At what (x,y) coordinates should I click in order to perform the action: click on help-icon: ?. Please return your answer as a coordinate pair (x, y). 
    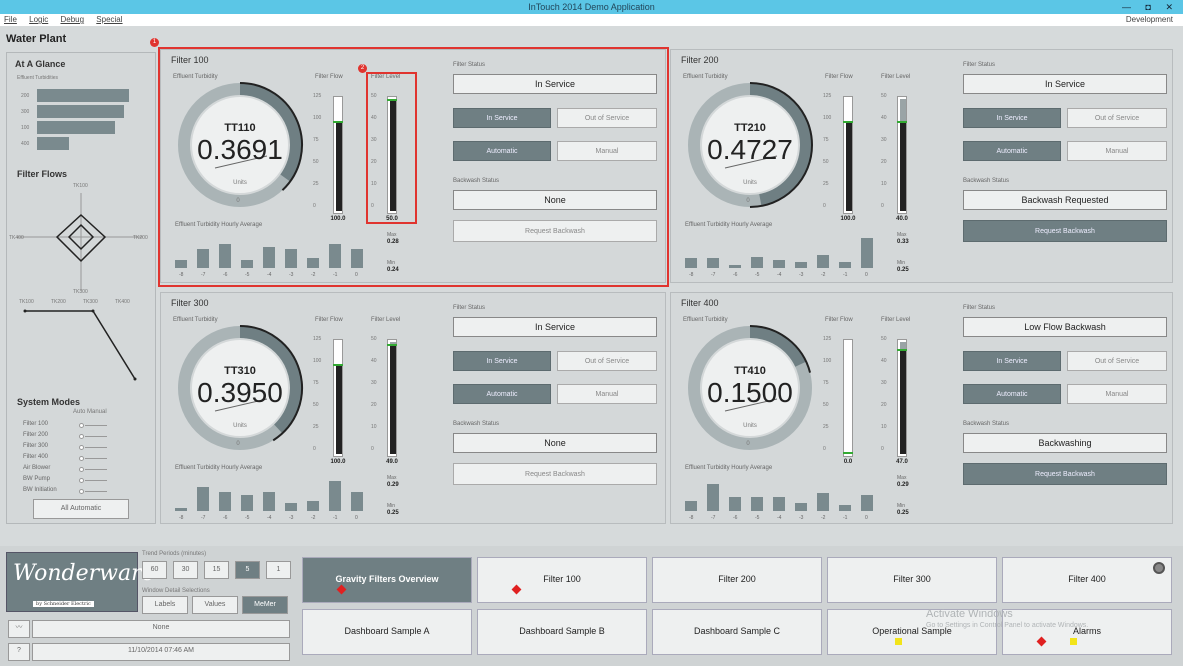
    Looking at the image, I should click on (19, 652).